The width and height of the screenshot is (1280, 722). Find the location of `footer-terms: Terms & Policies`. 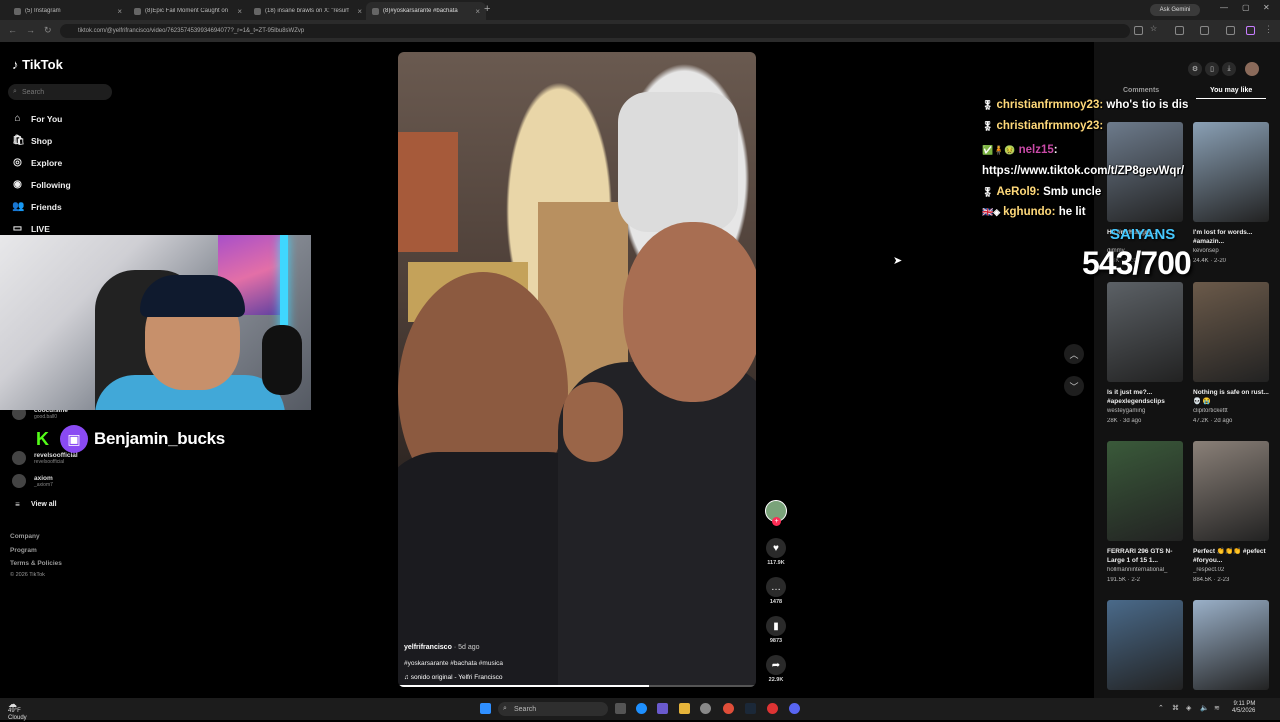

footer-terms: Terms & Policies is located at coordinates (36, 563).